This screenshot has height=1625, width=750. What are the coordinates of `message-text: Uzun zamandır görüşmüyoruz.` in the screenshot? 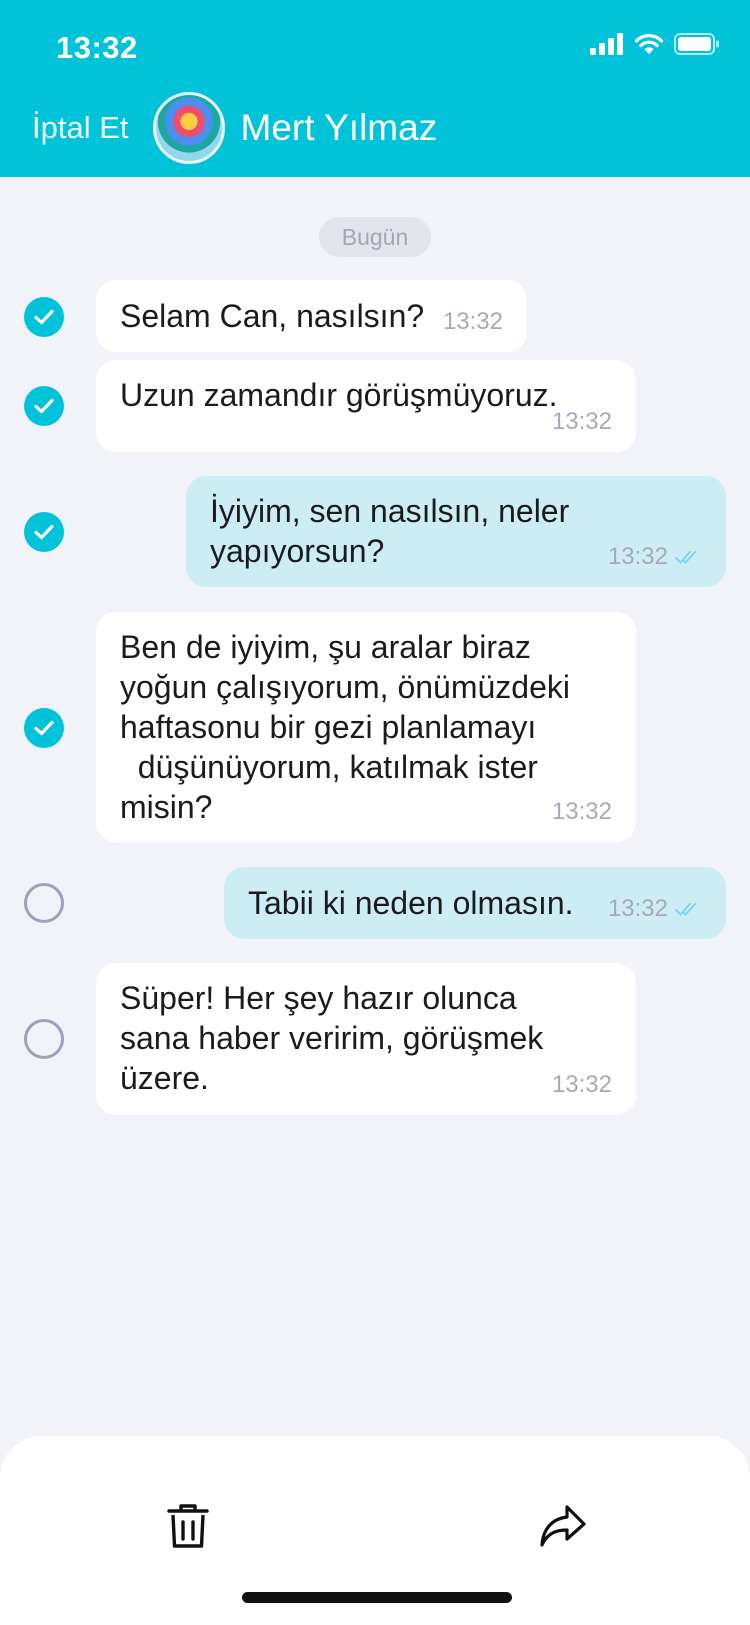 It's located at (339, 395).